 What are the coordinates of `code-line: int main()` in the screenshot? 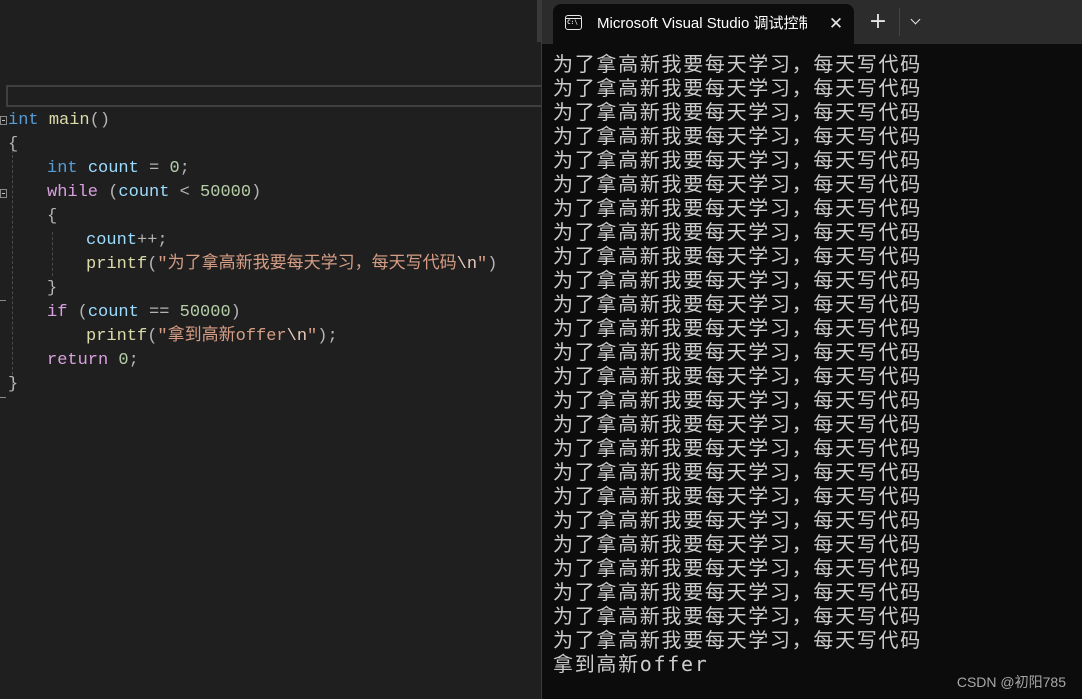 It's located at (59, 121).